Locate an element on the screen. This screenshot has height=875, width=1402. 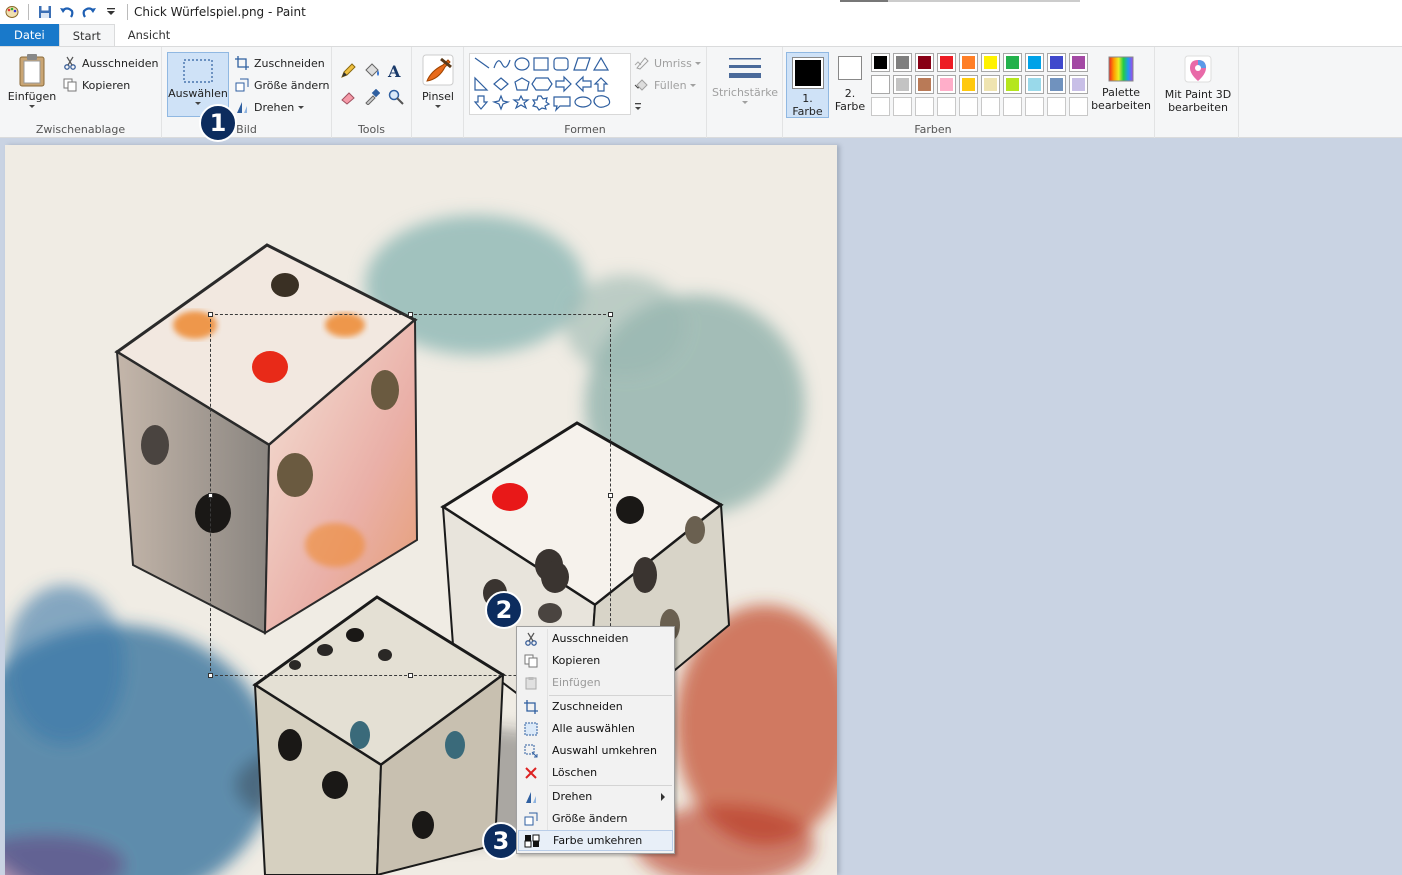
paste-button: Einfügen is located at coordinates (32, 80).